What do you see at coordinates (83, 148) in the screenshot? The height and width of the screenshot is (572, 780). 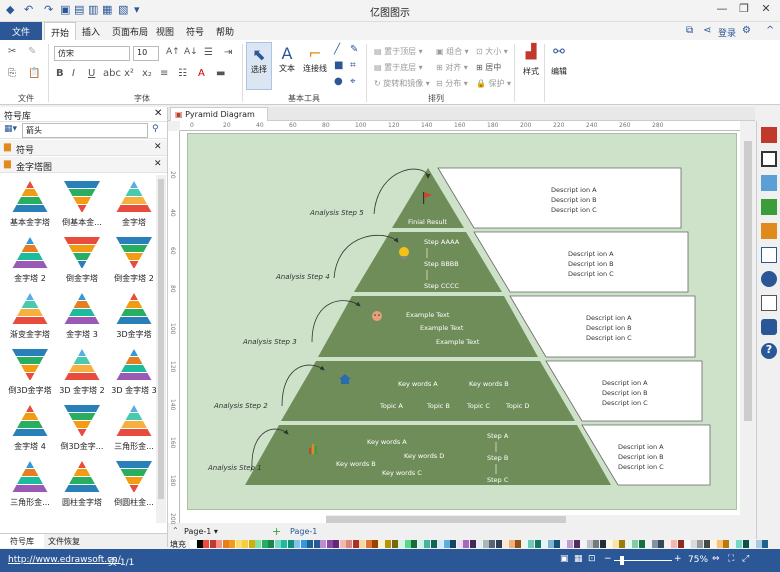 I see `library-section-symbol: ▆ 符号 ✕` at bounding box center [83, 148].